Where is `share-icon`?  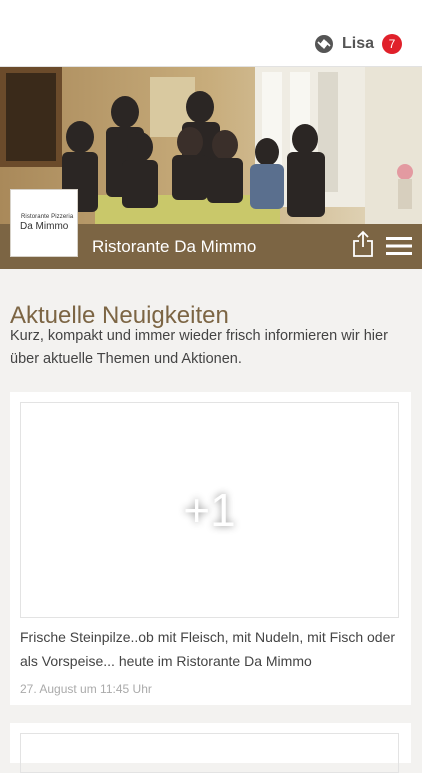 share-icon is located at coordinates (363, 244).